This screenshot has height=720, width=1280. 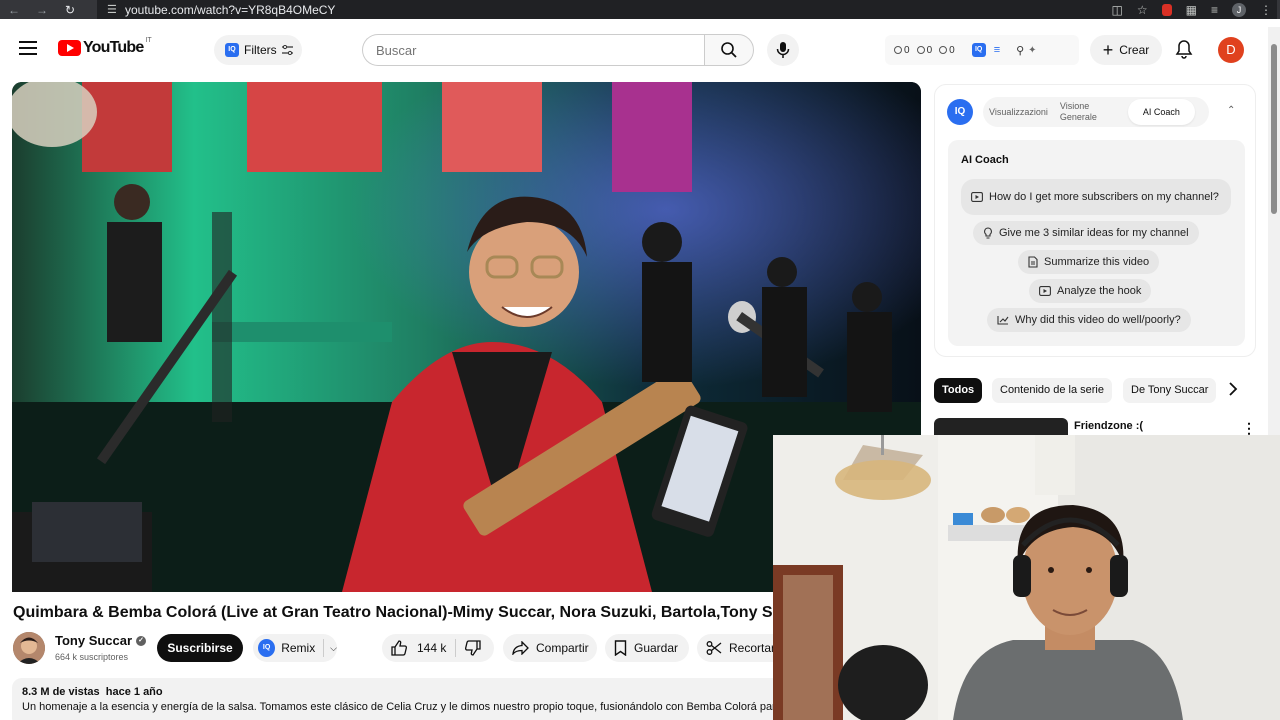 I want to click on forward-icon: →, so click(x=42, y=10).